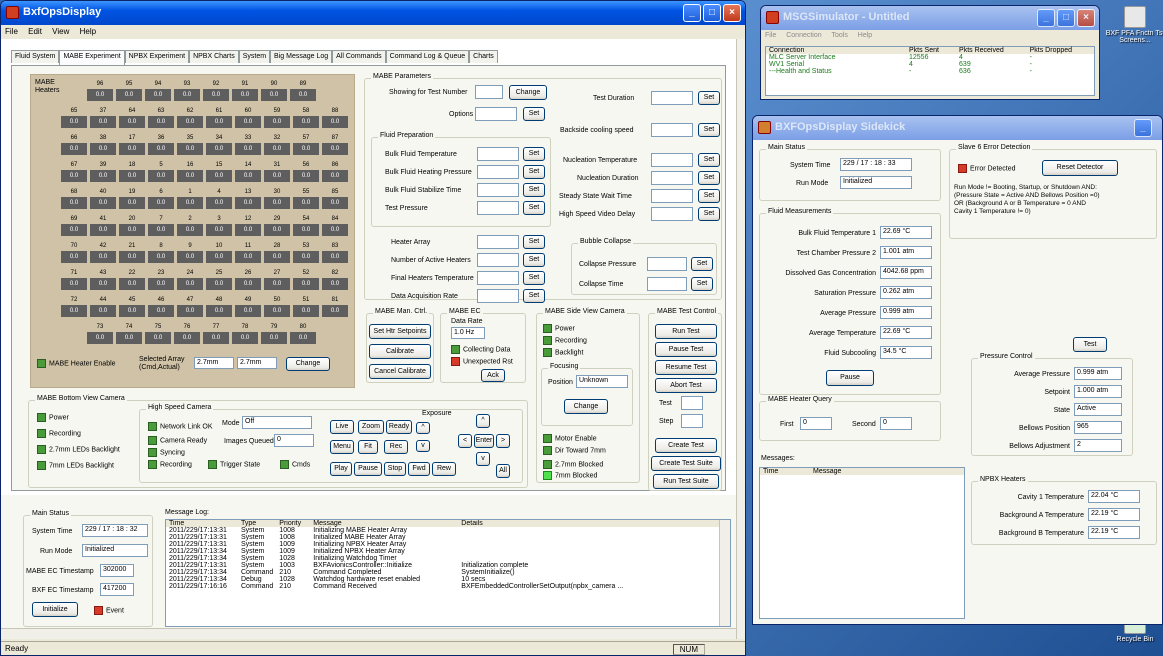 This screenshot has height=656, width=1163. Describe the element at coordinates (444, 469) in the screenshot. I see `rew-button: Rew` at that location.